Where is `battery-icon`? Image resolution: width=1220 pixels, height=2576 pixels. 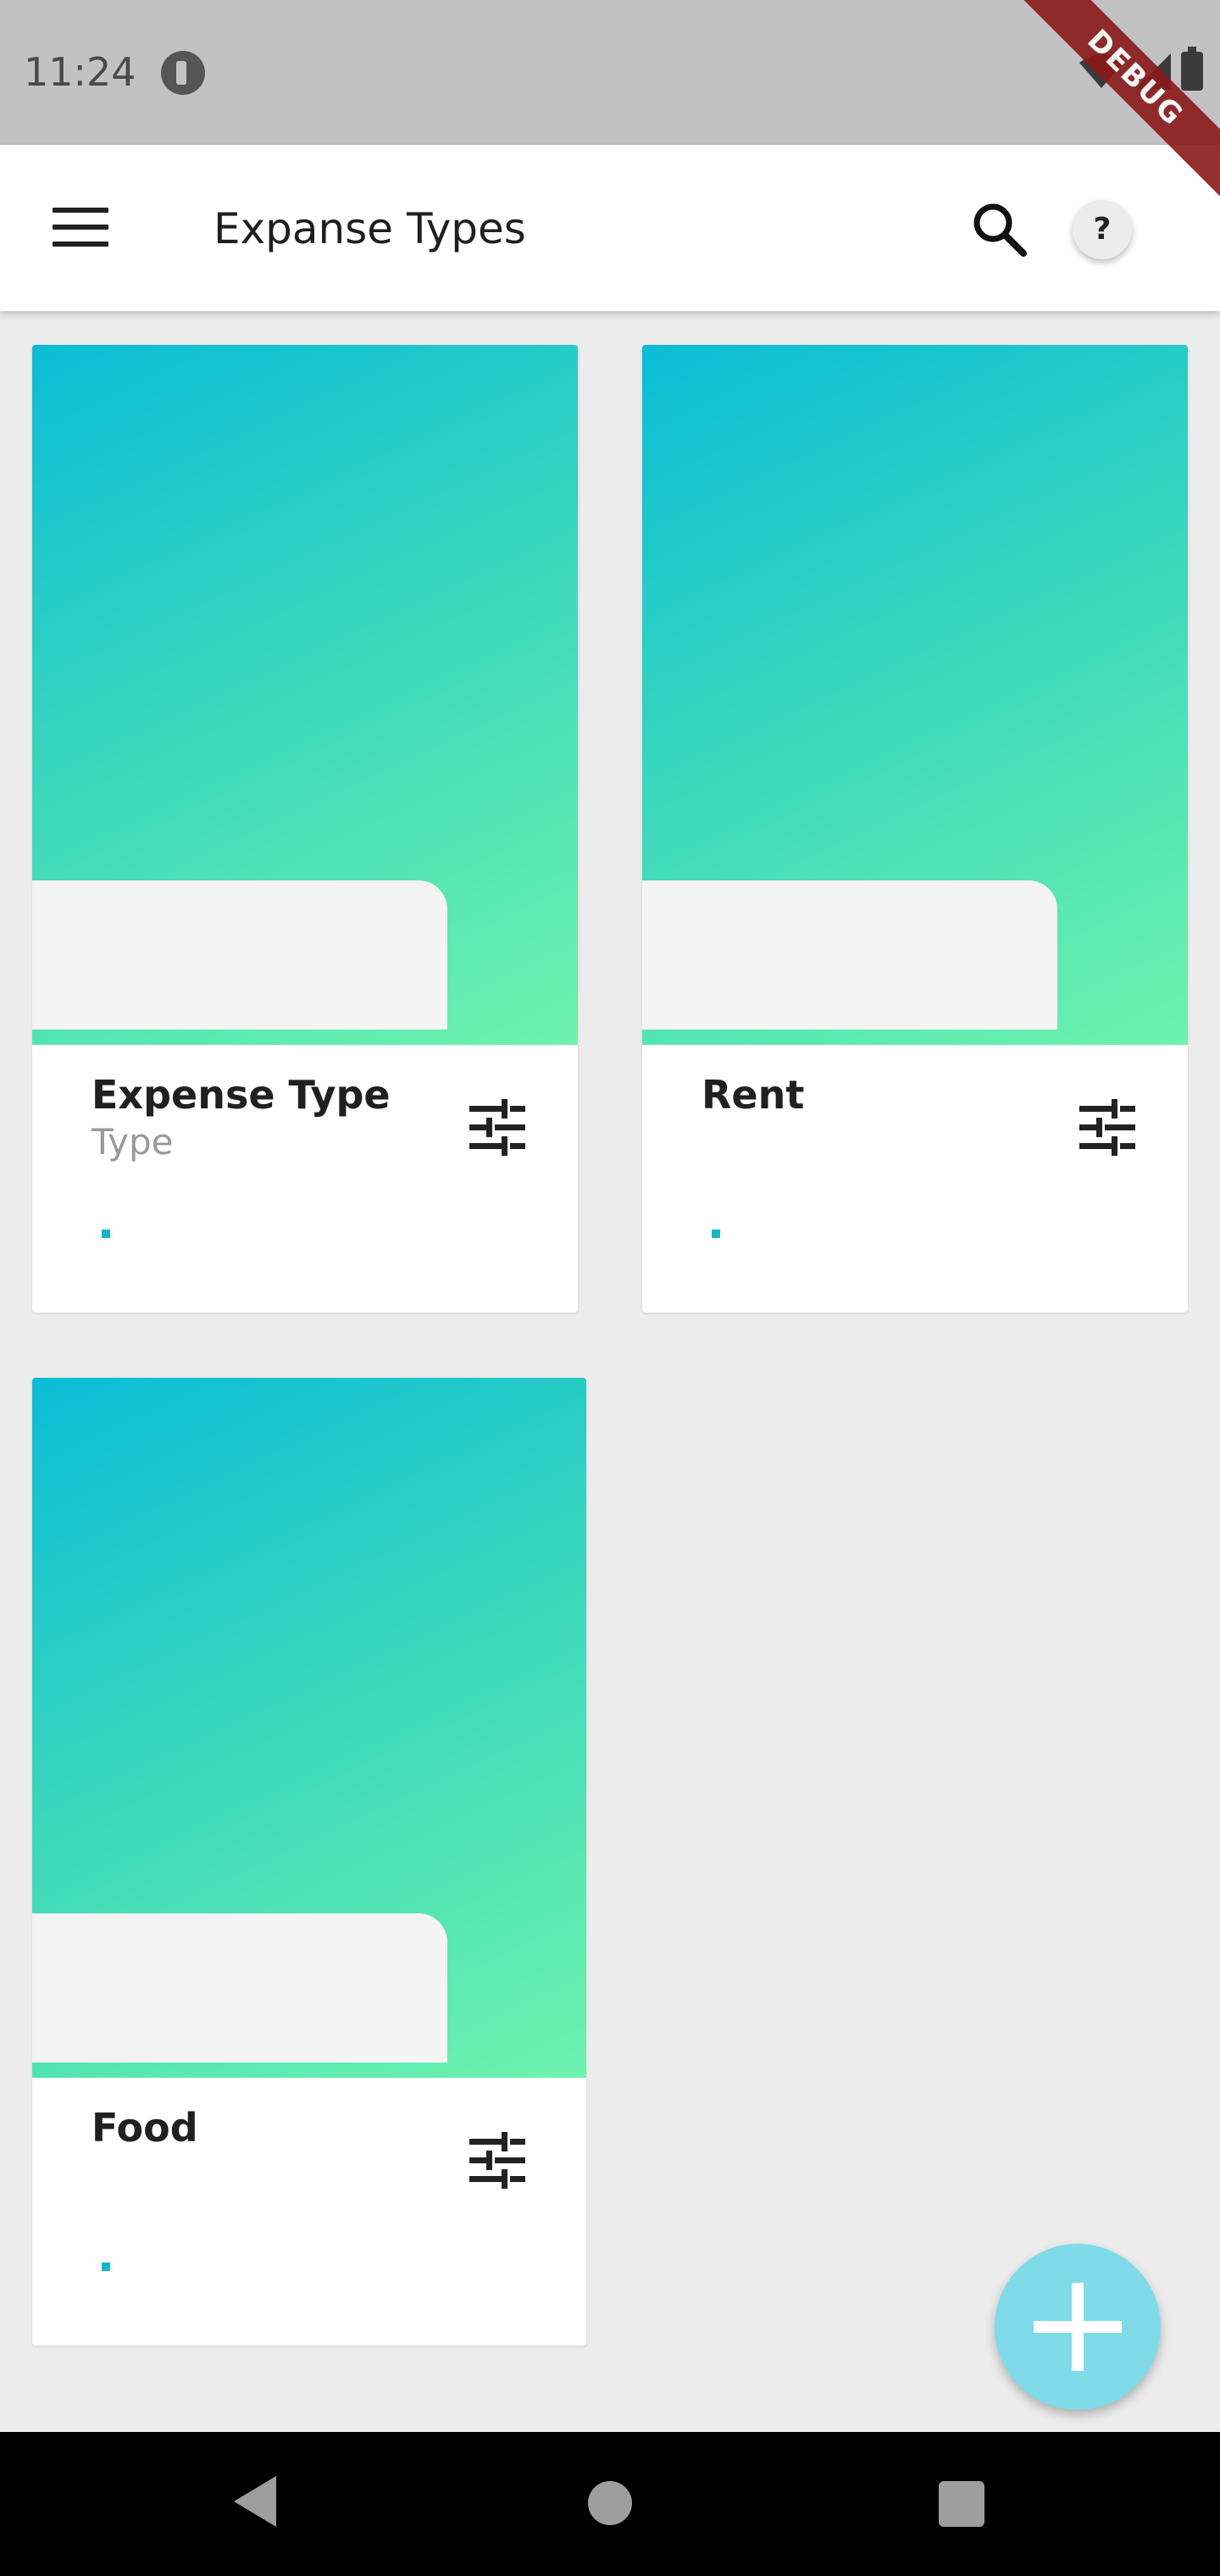 battery-icon is located at coordinates (1192, 69).